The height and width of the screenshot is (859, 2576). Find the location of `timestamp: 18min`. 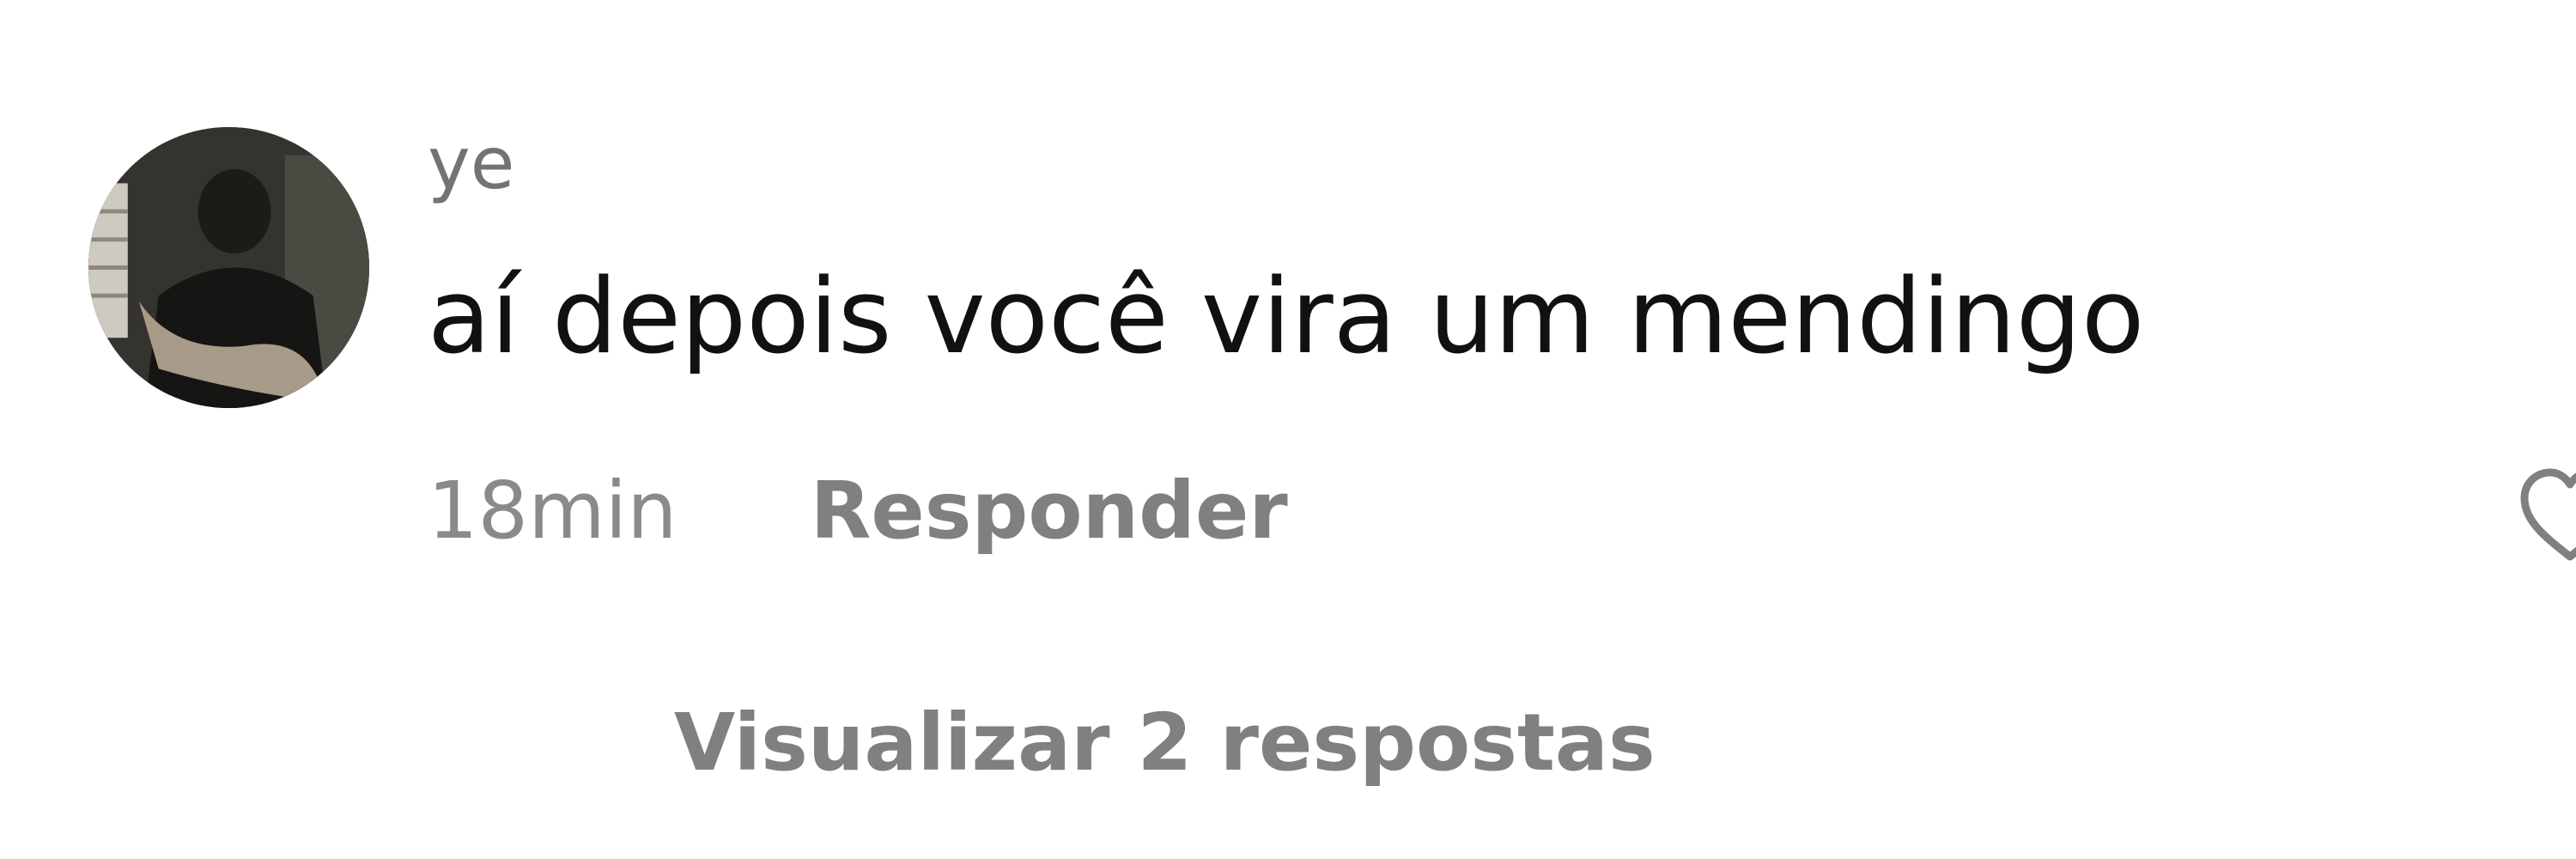

timestamp: 18min is located at coordinates (552, 511).